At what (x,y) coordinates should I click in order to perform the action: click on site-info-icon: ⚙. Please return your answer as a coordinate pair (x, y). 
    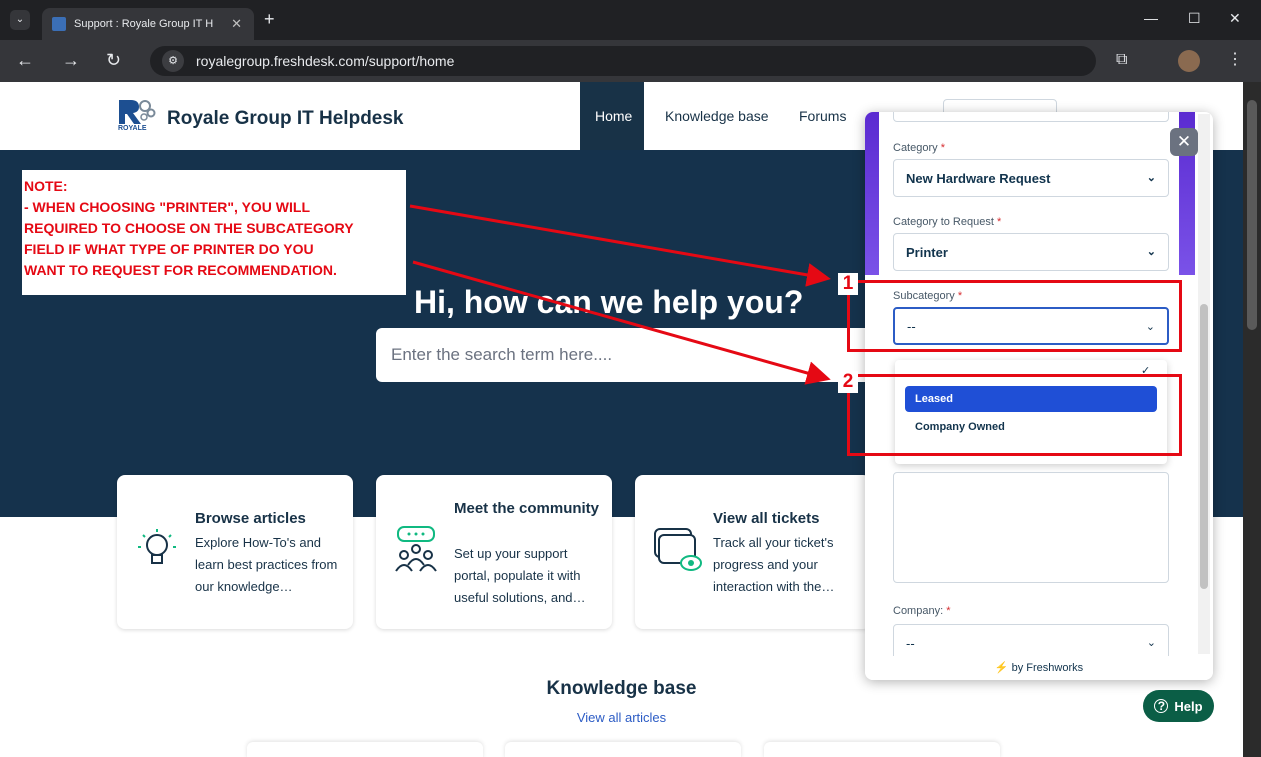
    Looking at the image, I should click on (173, 61).